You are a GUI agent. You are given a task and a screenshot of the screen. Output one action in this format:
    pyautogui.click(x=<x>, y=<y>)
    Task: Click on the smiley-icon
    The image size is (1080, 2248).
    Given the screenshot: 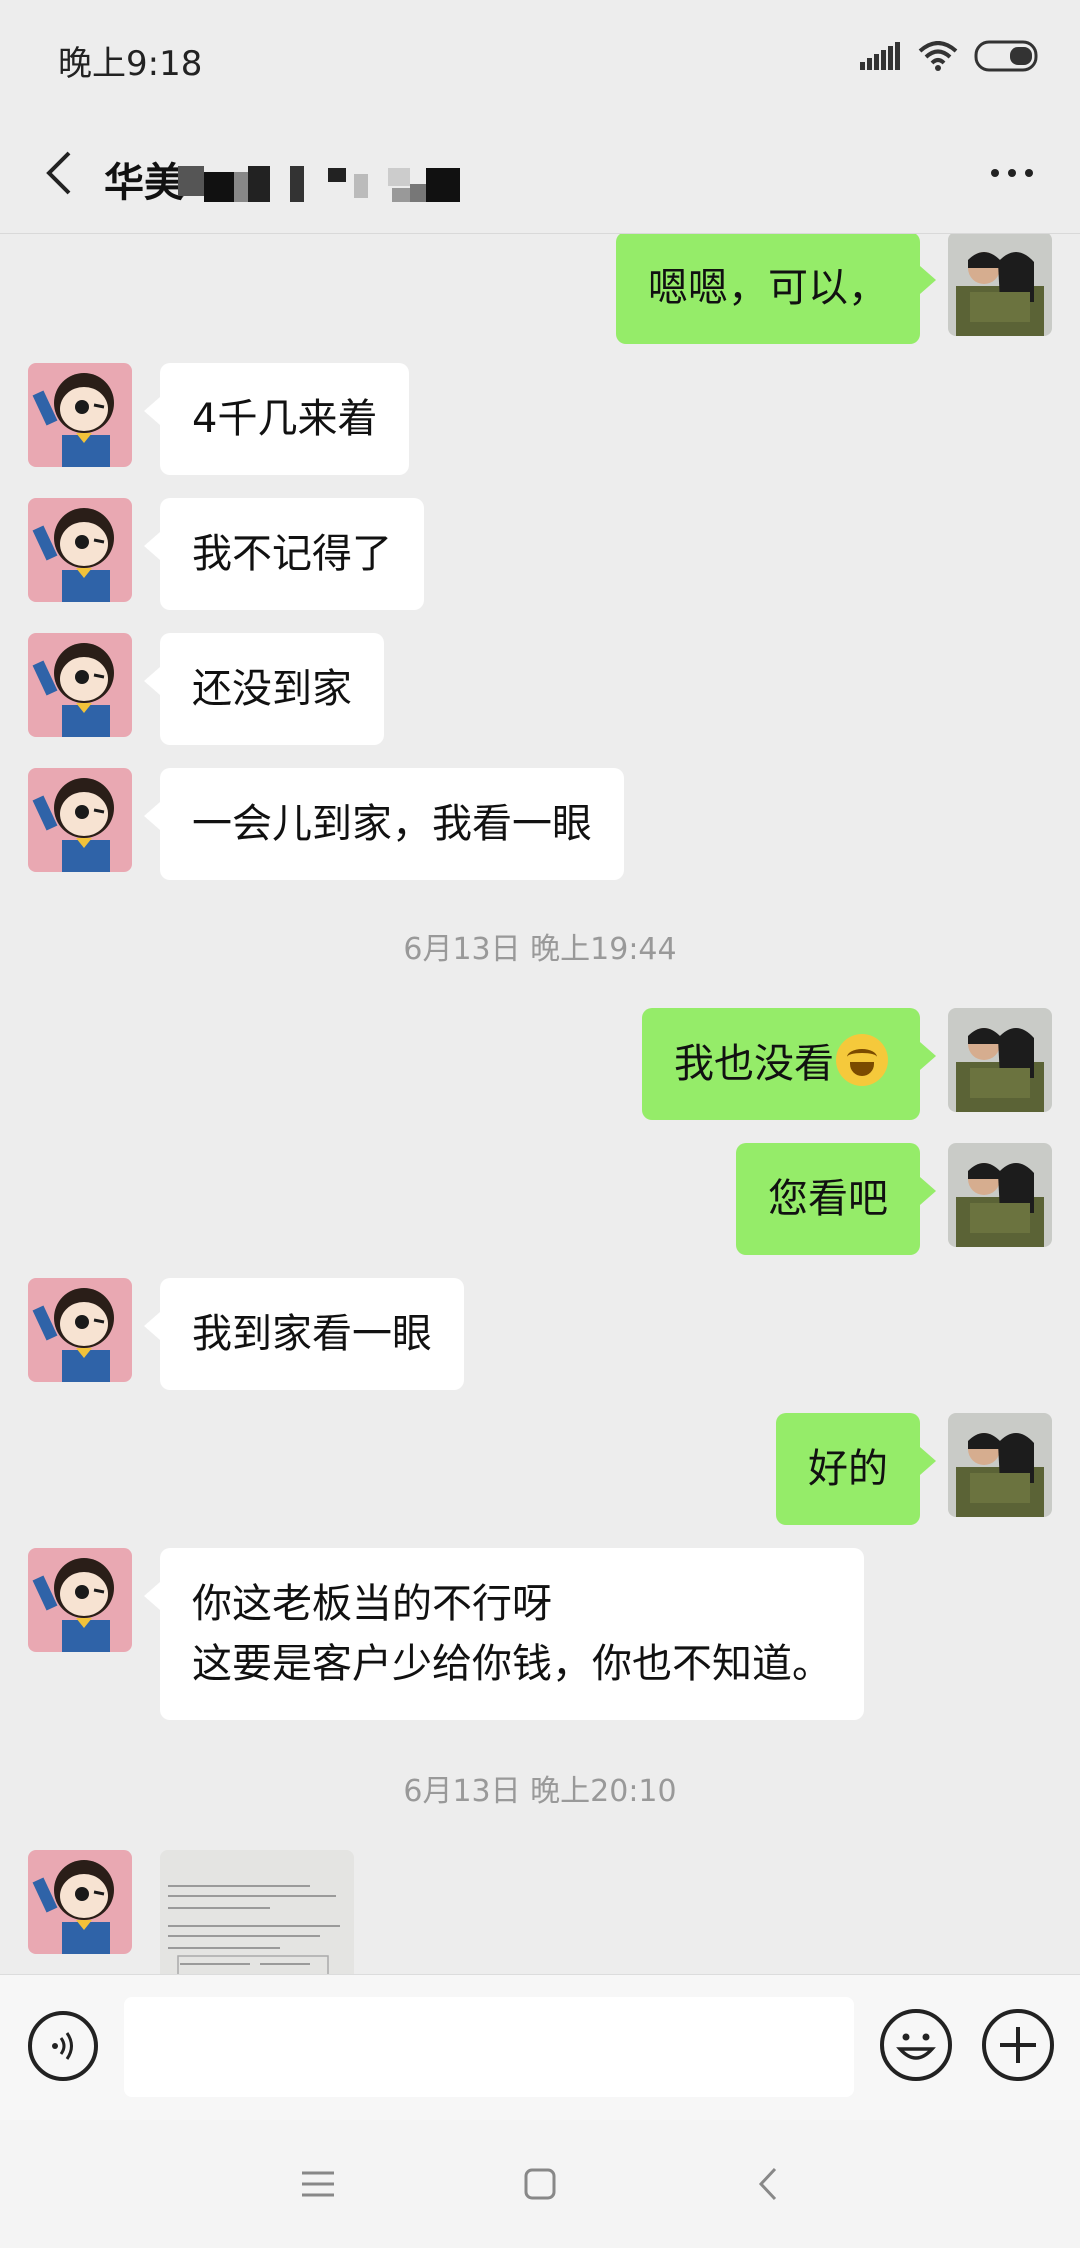 What is the action you would take?
    pyautogui.click(x=916, y=2046)
    